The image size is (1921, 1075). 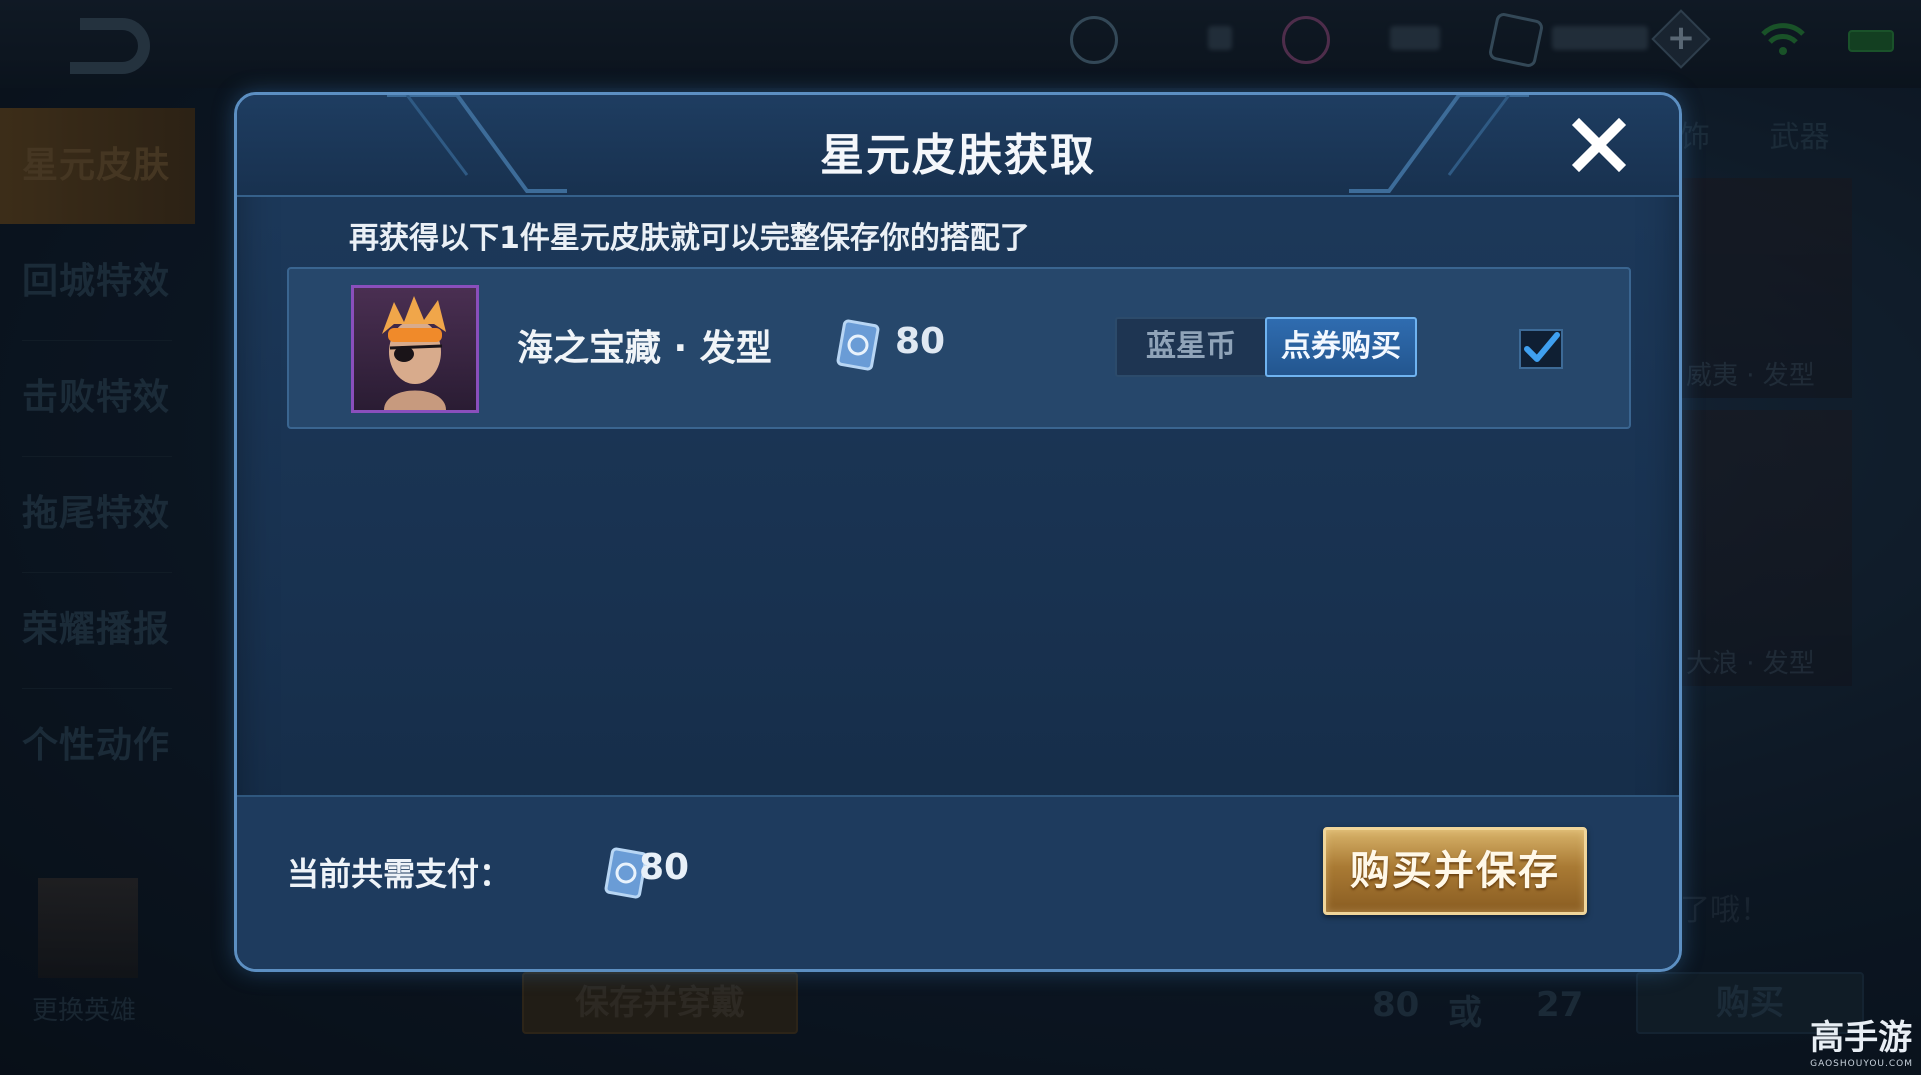 I want to click on skin-item-row: 海之宝藏 · 发型 80 蓝星币 点券购买, so click(x=959, y=348).